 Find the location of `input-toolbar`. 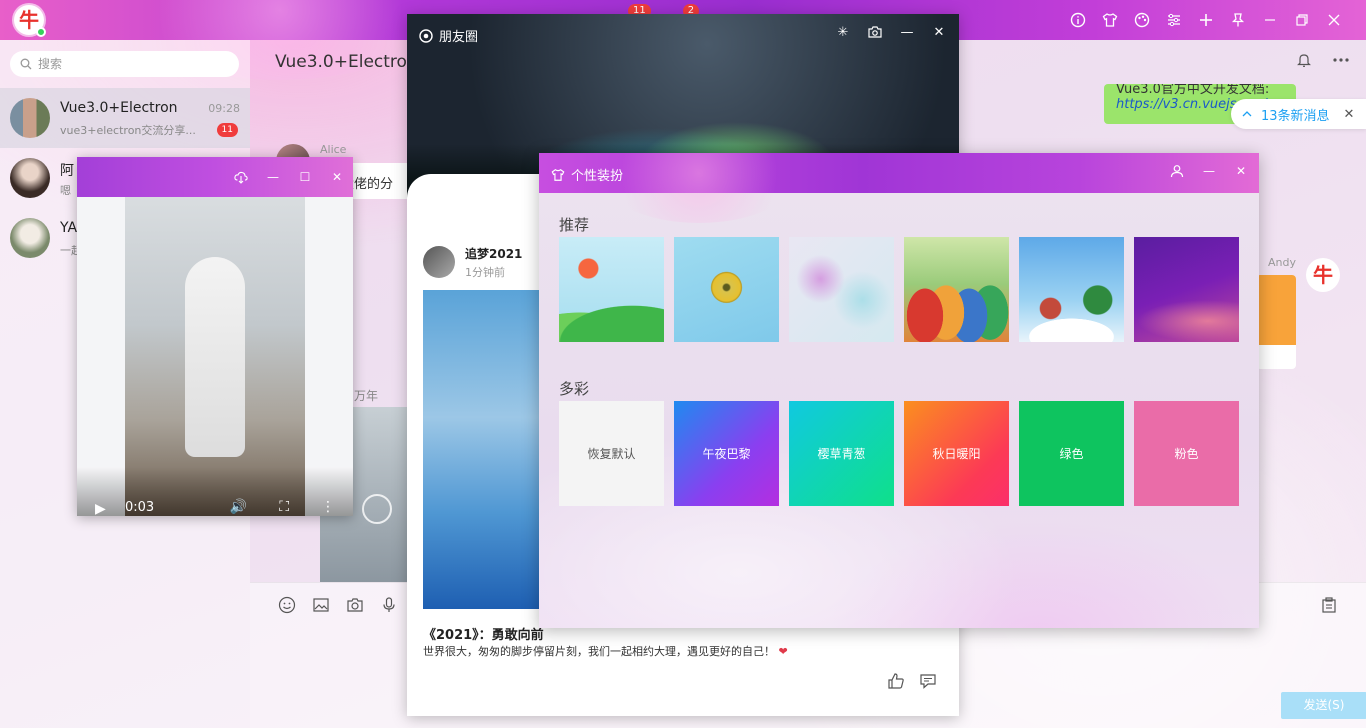

input-toolbar is located at coordinates (338, 605).